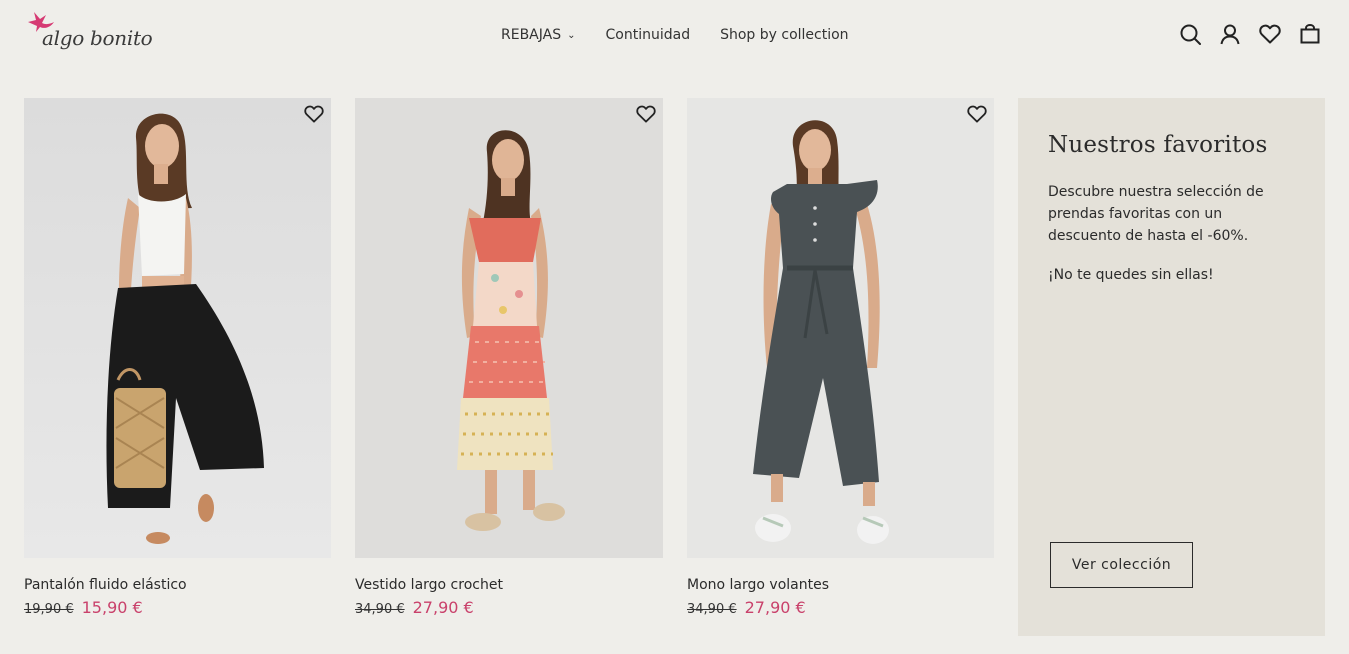 Image resolution: width=1349 pixels, height=654 pixels. Describe the element at coordinates (49, 609) in the screenshot. I see `original-price: 19,90 €` at that location.